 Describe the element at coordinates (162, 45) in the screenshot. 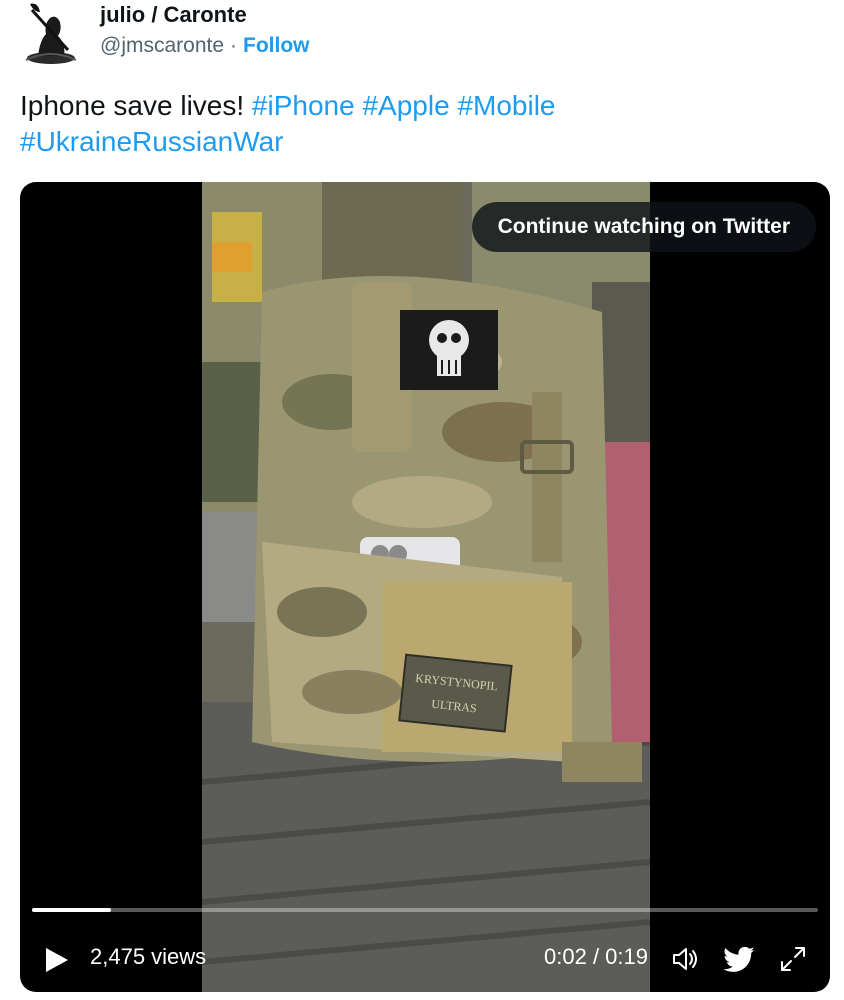

I see `author-handle: @jmscaronte` at that location.